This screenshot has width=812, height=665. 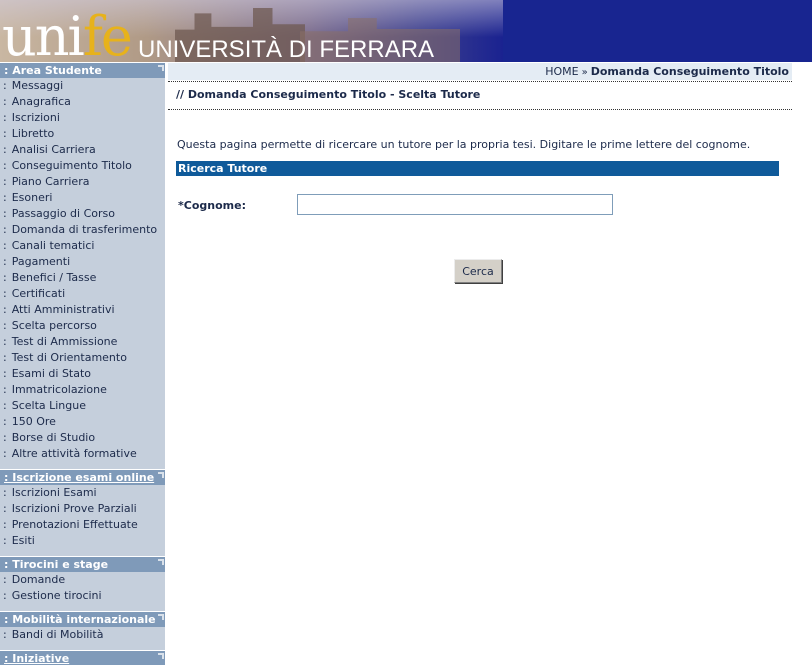 I want to click on sidebar-item: : Altre attività formative, so click(x=82, y=454).